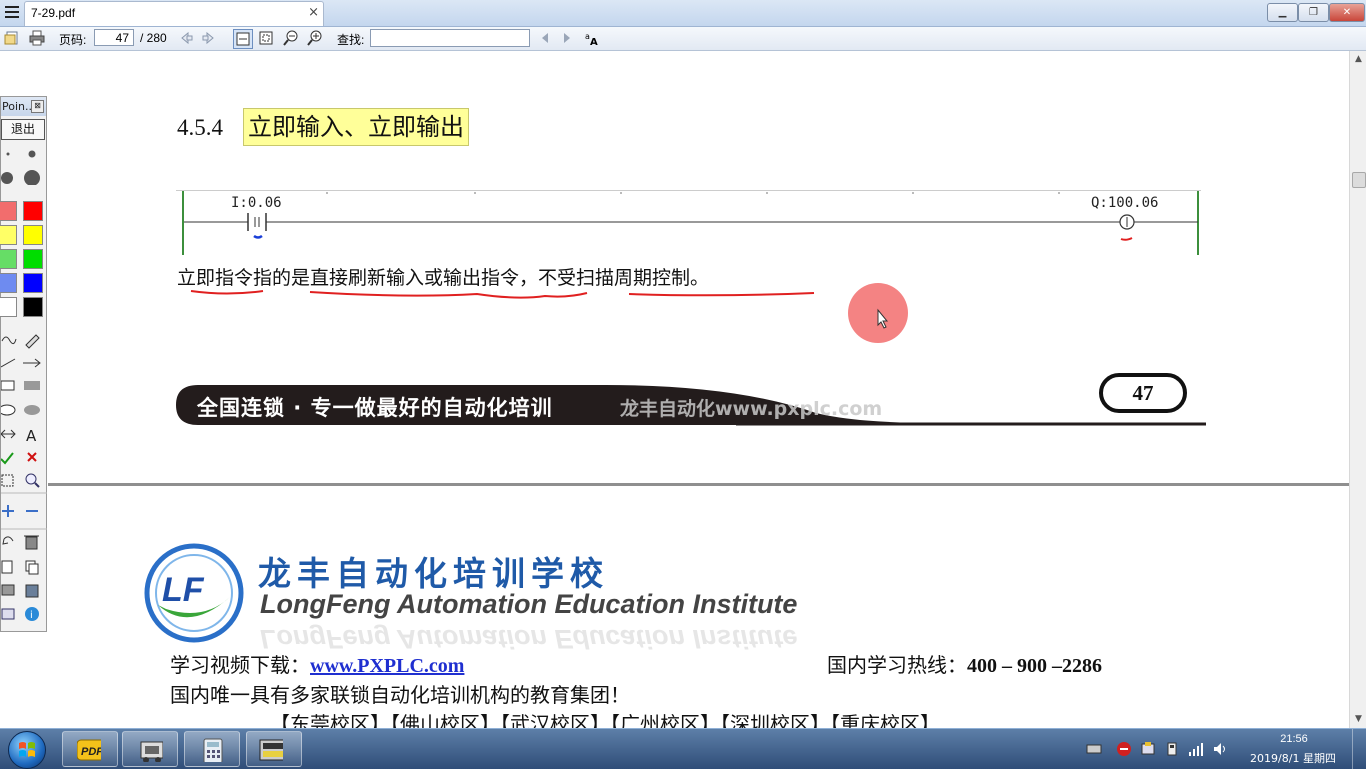 The image size is (1366, 769). What do you see at coordinates (1143, 393) in the screenshot?
I see `page-number-badge: 47` at bounding box center [1143, 393].